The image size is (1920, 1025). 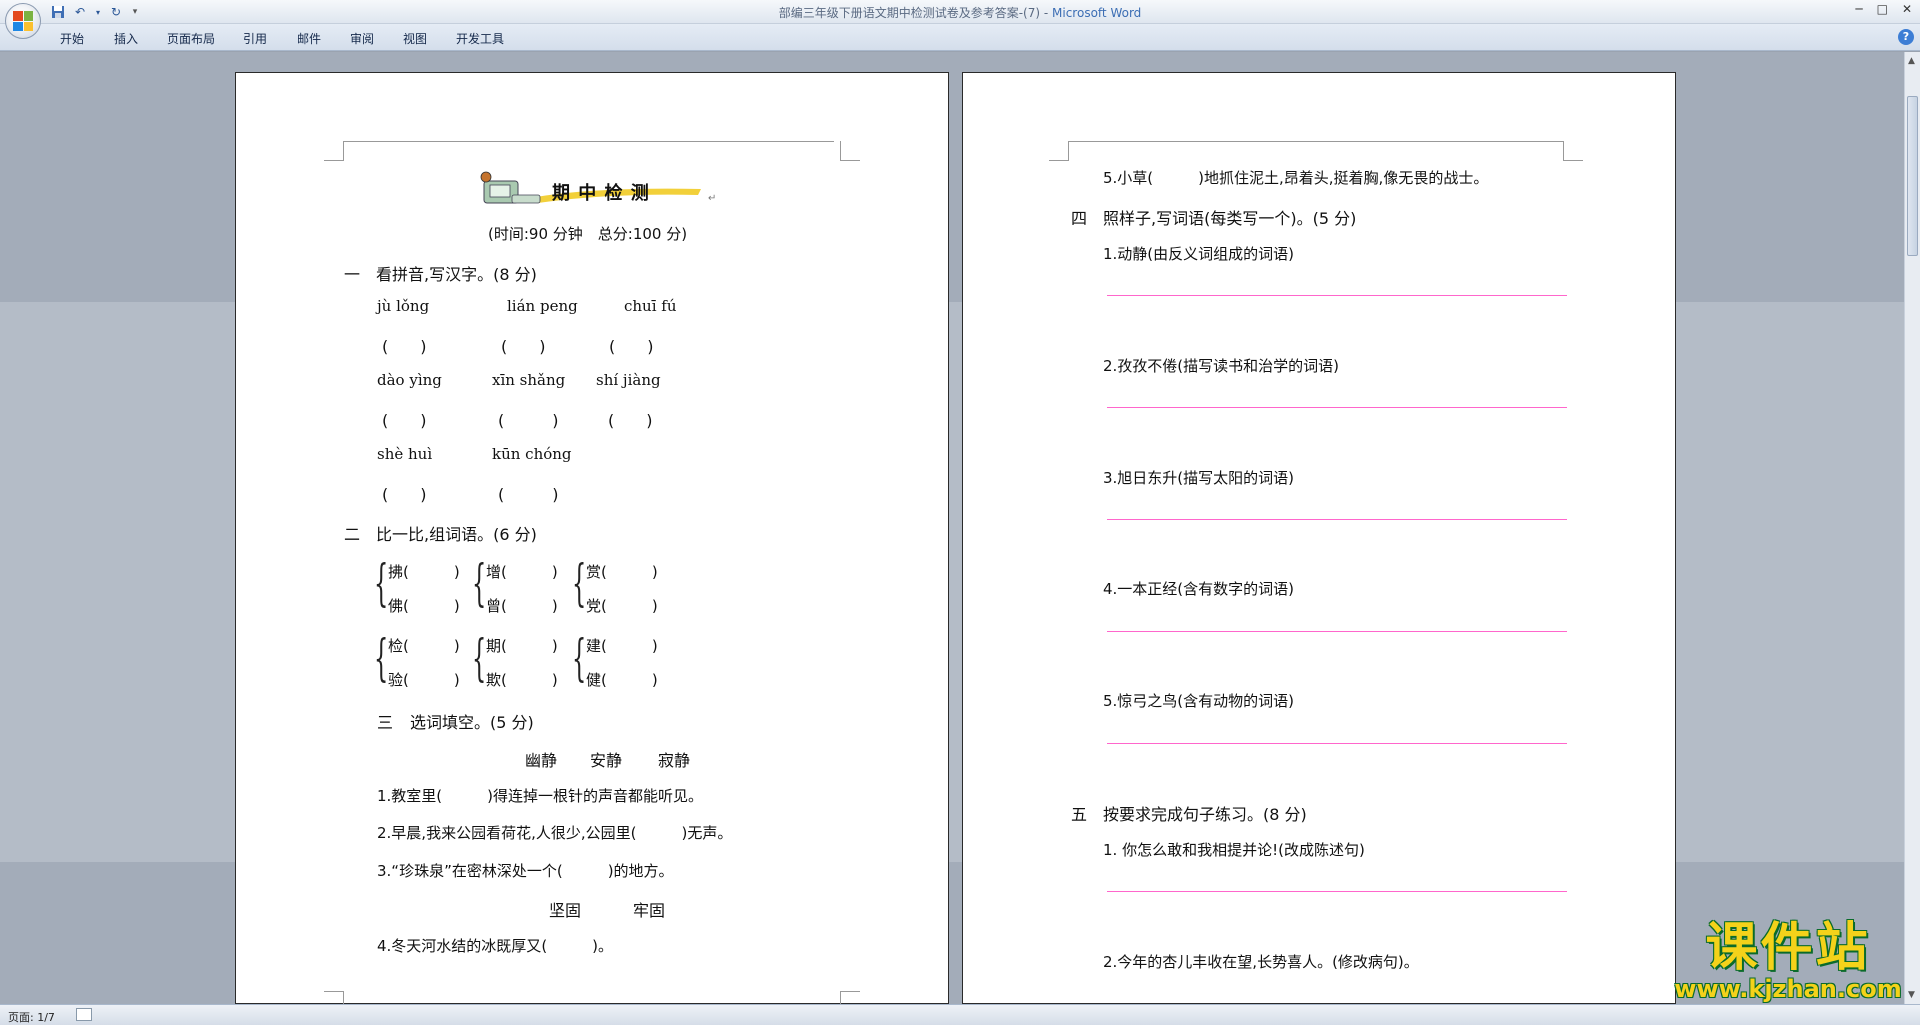 I want to click on word-group-item: 佛( ), so click(x=424, y=605).